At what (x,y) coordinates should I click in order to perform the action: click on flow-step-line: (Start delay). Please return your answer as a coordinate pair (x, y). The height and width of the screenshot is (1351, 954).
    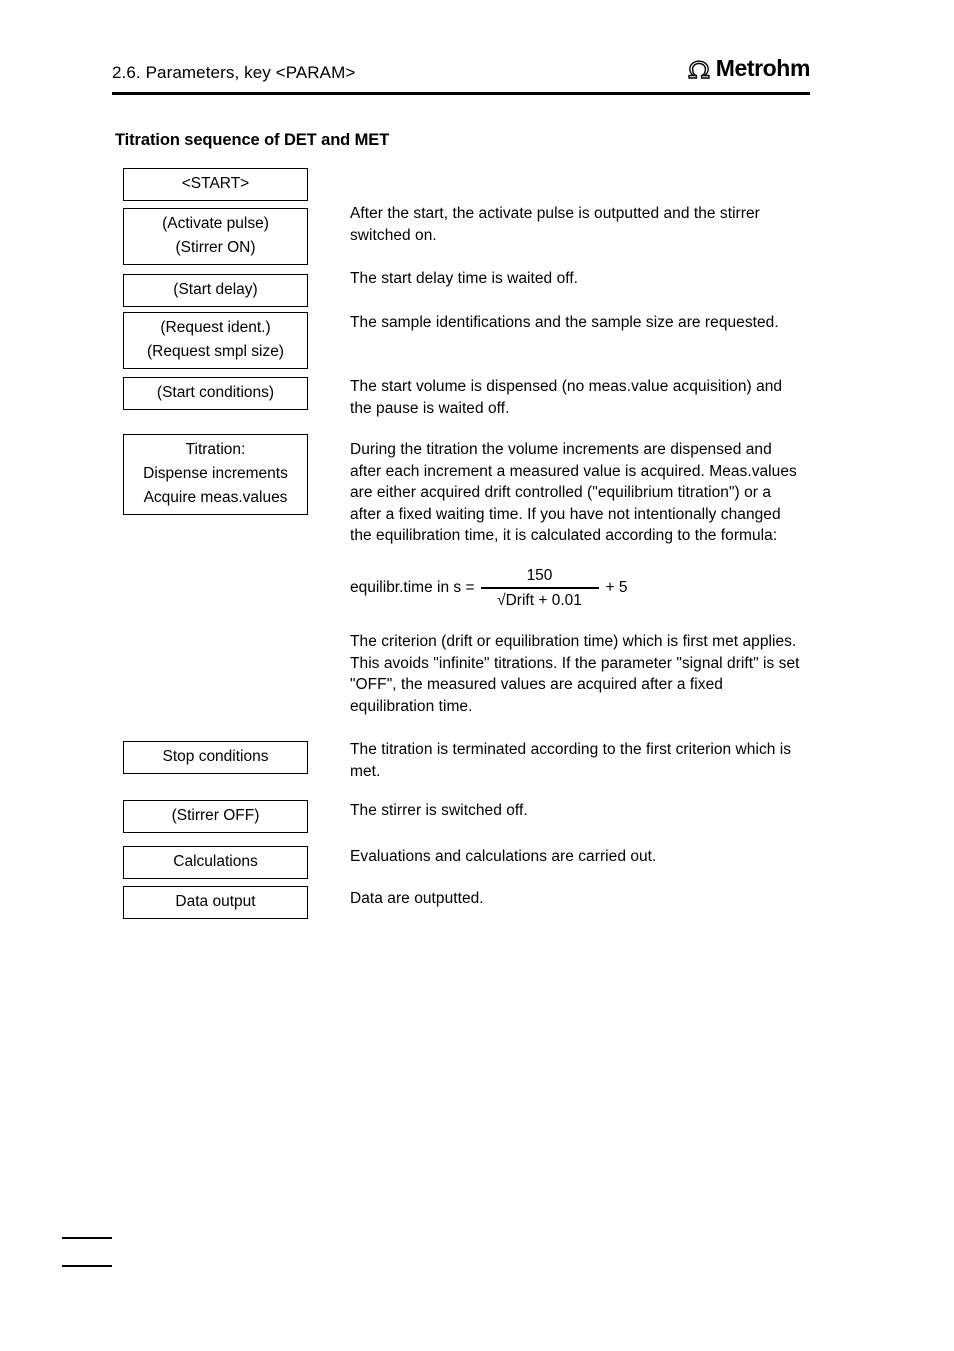
    Looking at the image, I should click on (215, 289).